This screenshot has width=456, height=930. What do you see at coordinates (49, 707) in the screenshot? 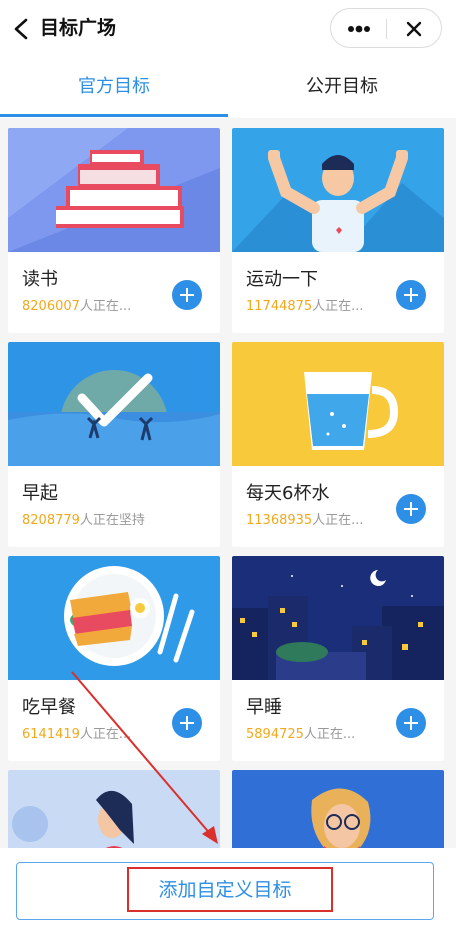
I see `goal-name: 吃早餐` at bounding box center [49, 707].